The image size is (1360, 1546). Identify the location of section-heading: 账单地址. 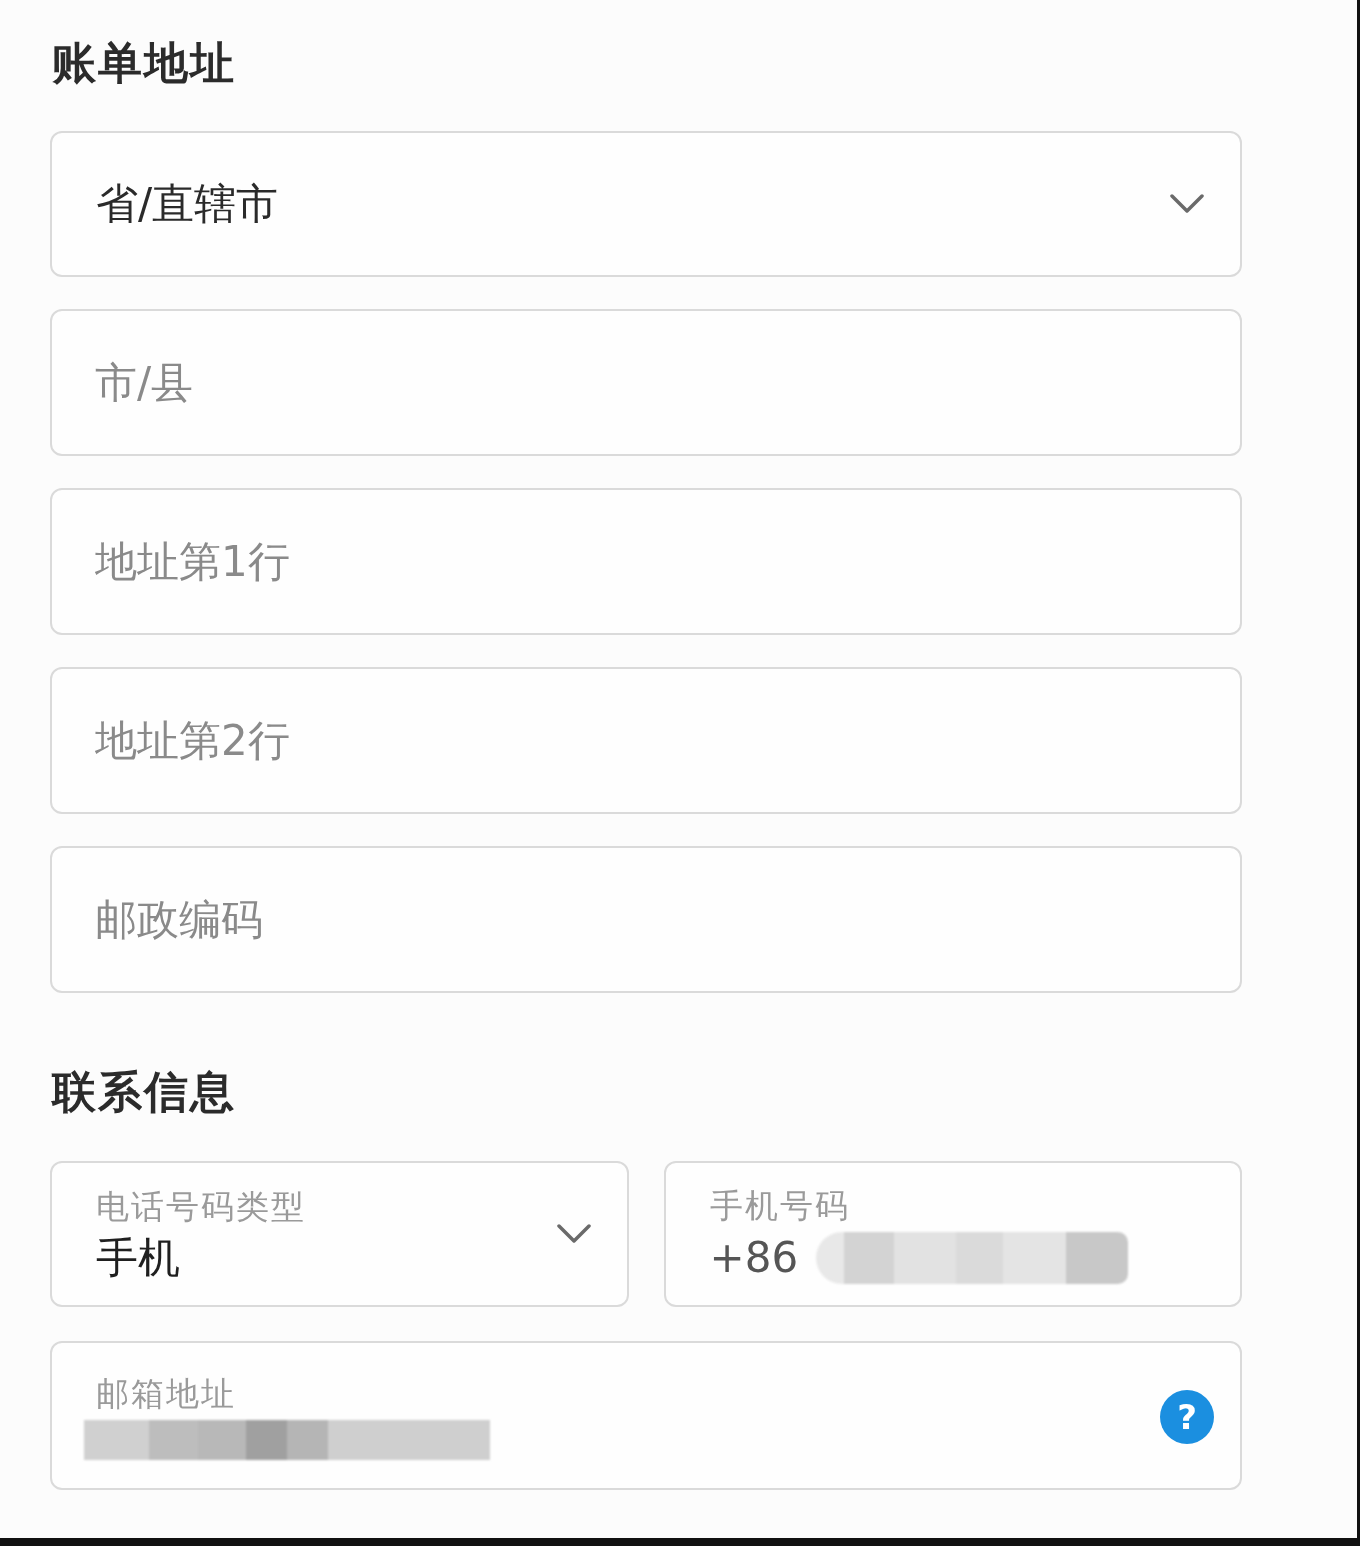
(144, 63).